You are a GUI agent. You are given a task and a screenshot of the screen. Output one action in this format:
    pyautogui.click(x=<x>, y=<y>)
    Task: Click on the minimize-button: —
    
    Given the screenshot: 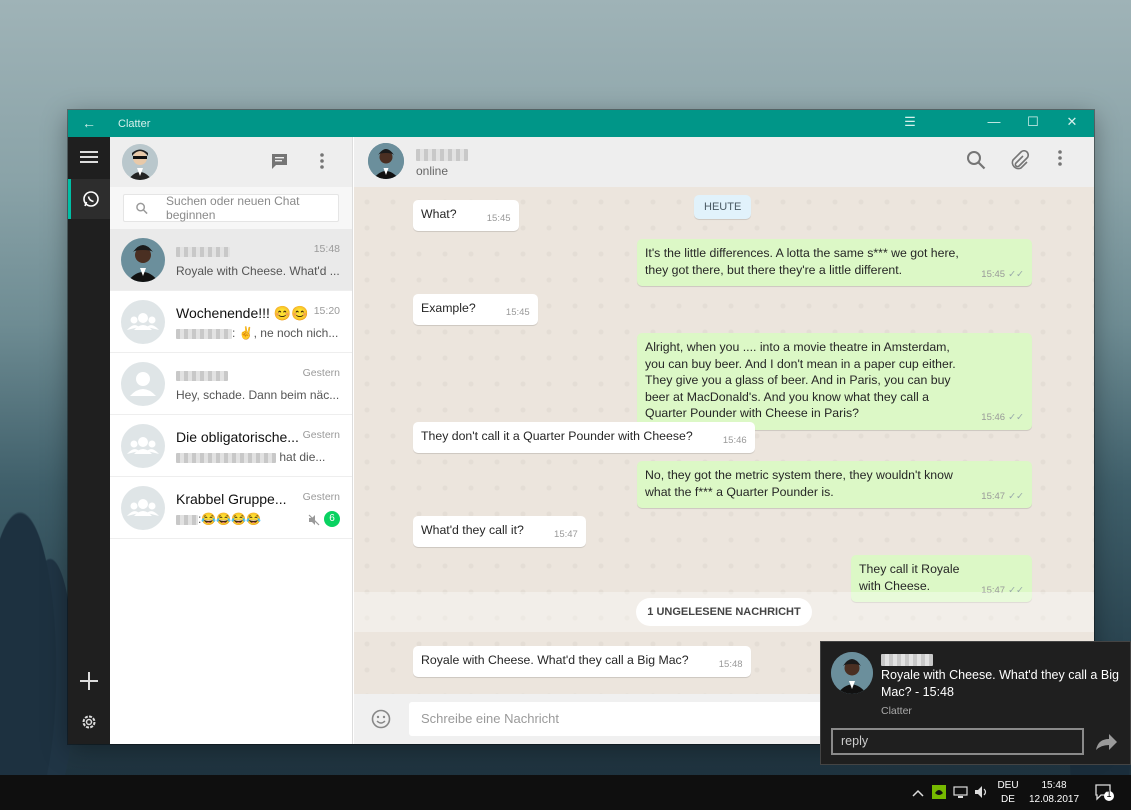 What is the action you would take?
    pyautogui.click(x=994, y=121)
    